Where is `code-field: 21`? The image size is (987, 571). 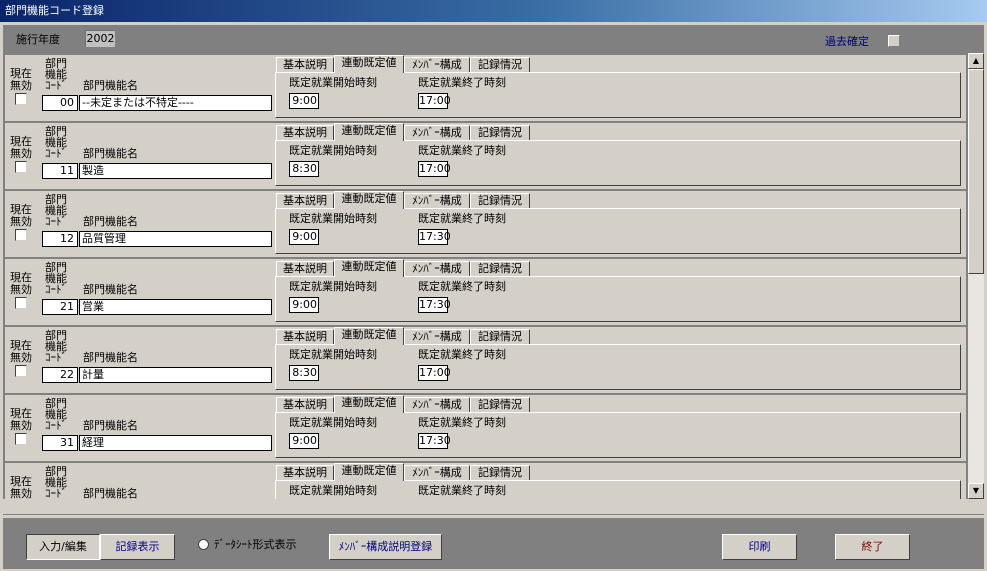
code-field: 21 is located at coordinates (60, 307).